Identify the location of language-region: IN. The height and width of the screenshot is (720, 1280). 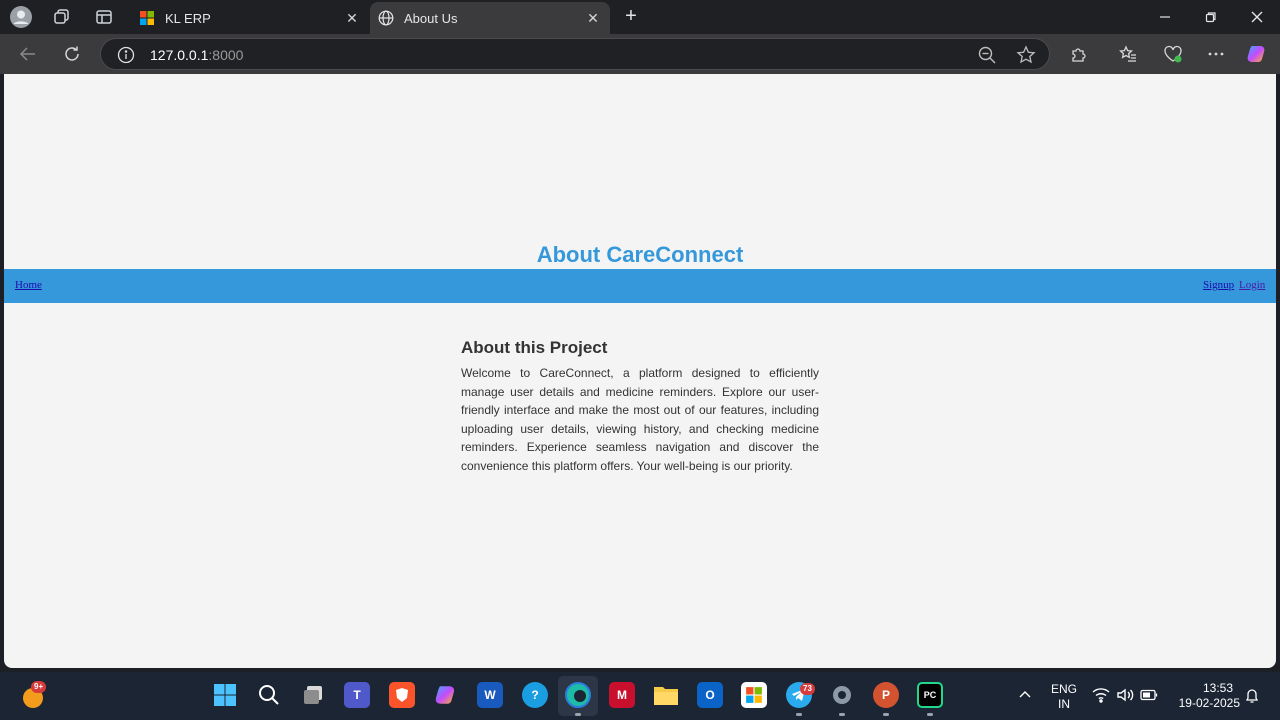
(1064, 704).